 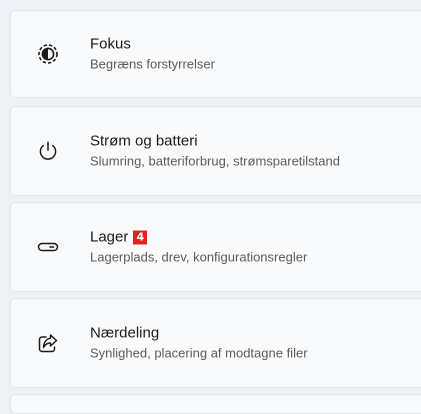 What do you see at coordinates (48, 54) in the screenshot?
I see `focus-icon` at bounding box center [48, 54].